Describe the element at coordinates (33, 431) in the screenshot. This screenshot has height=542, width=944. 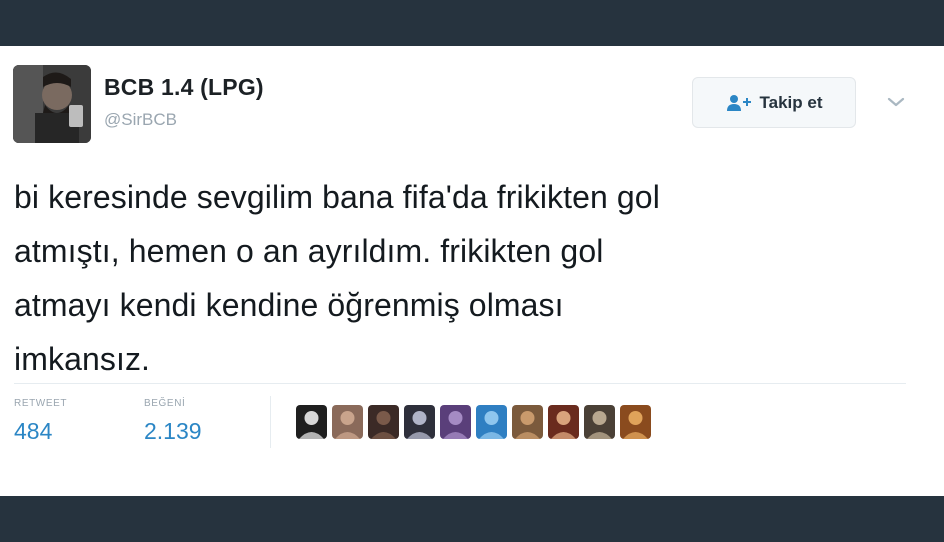
I see `retweet-count: 484` at that location.